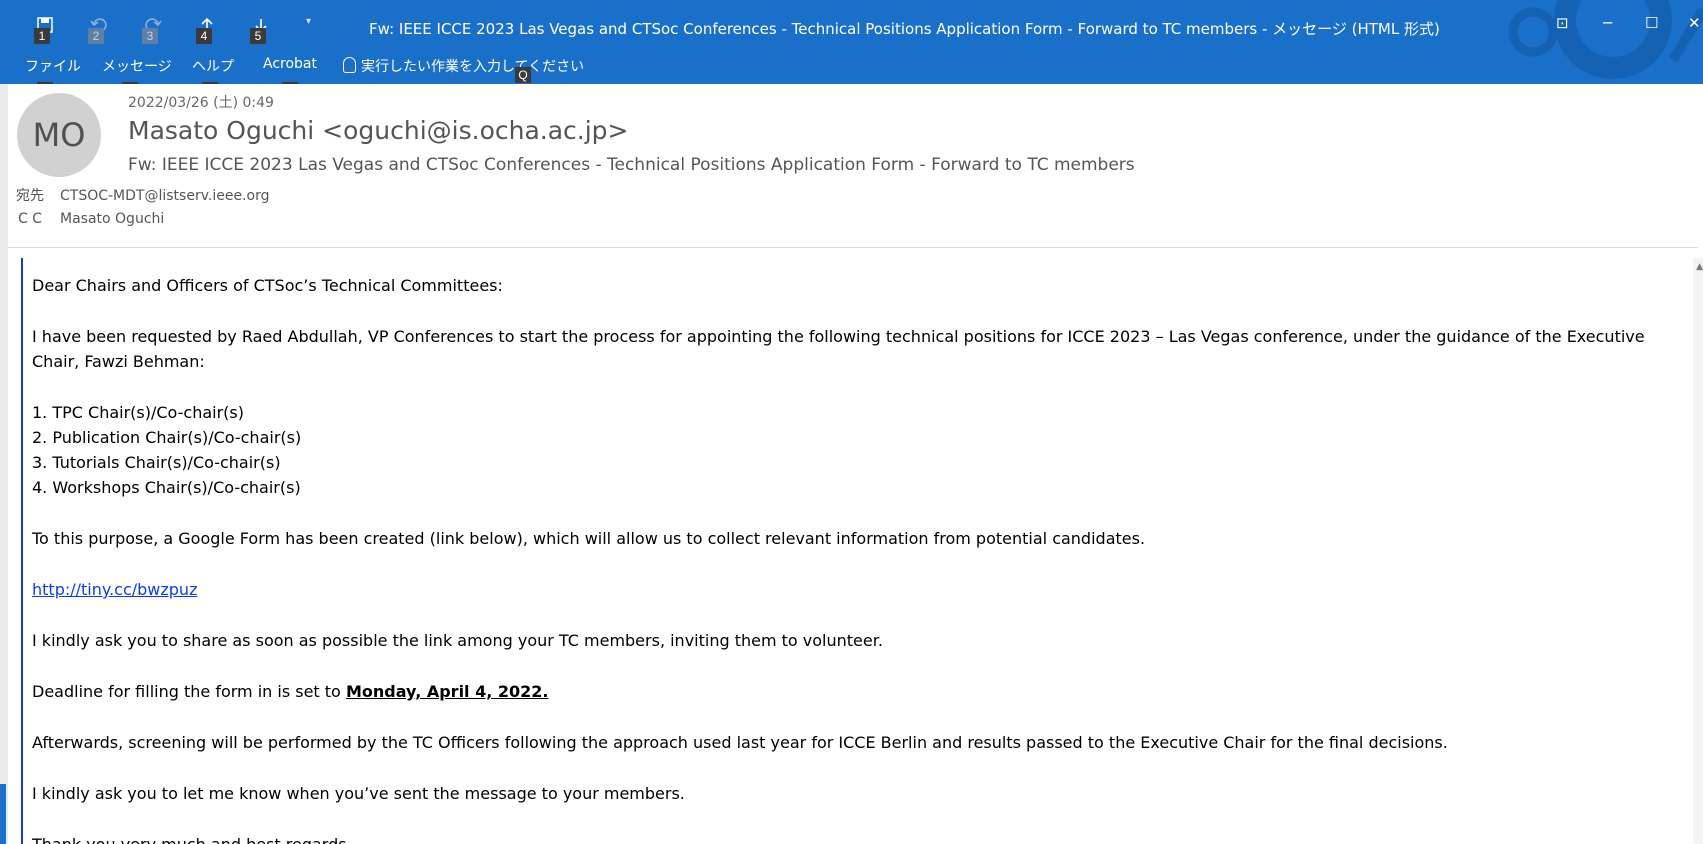 The width and height of the screenshot is (1703, 844). I want to click on to-label: 宛先, so click(30, 196).